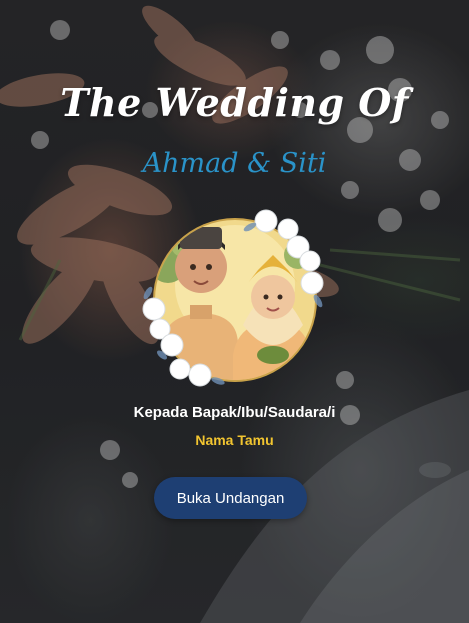 The height and width of the screenshot is (623, 469). Describe the element at coordinates (234, 102) in the screenshot. I see `cover-title: The Wedding Of` at that location.